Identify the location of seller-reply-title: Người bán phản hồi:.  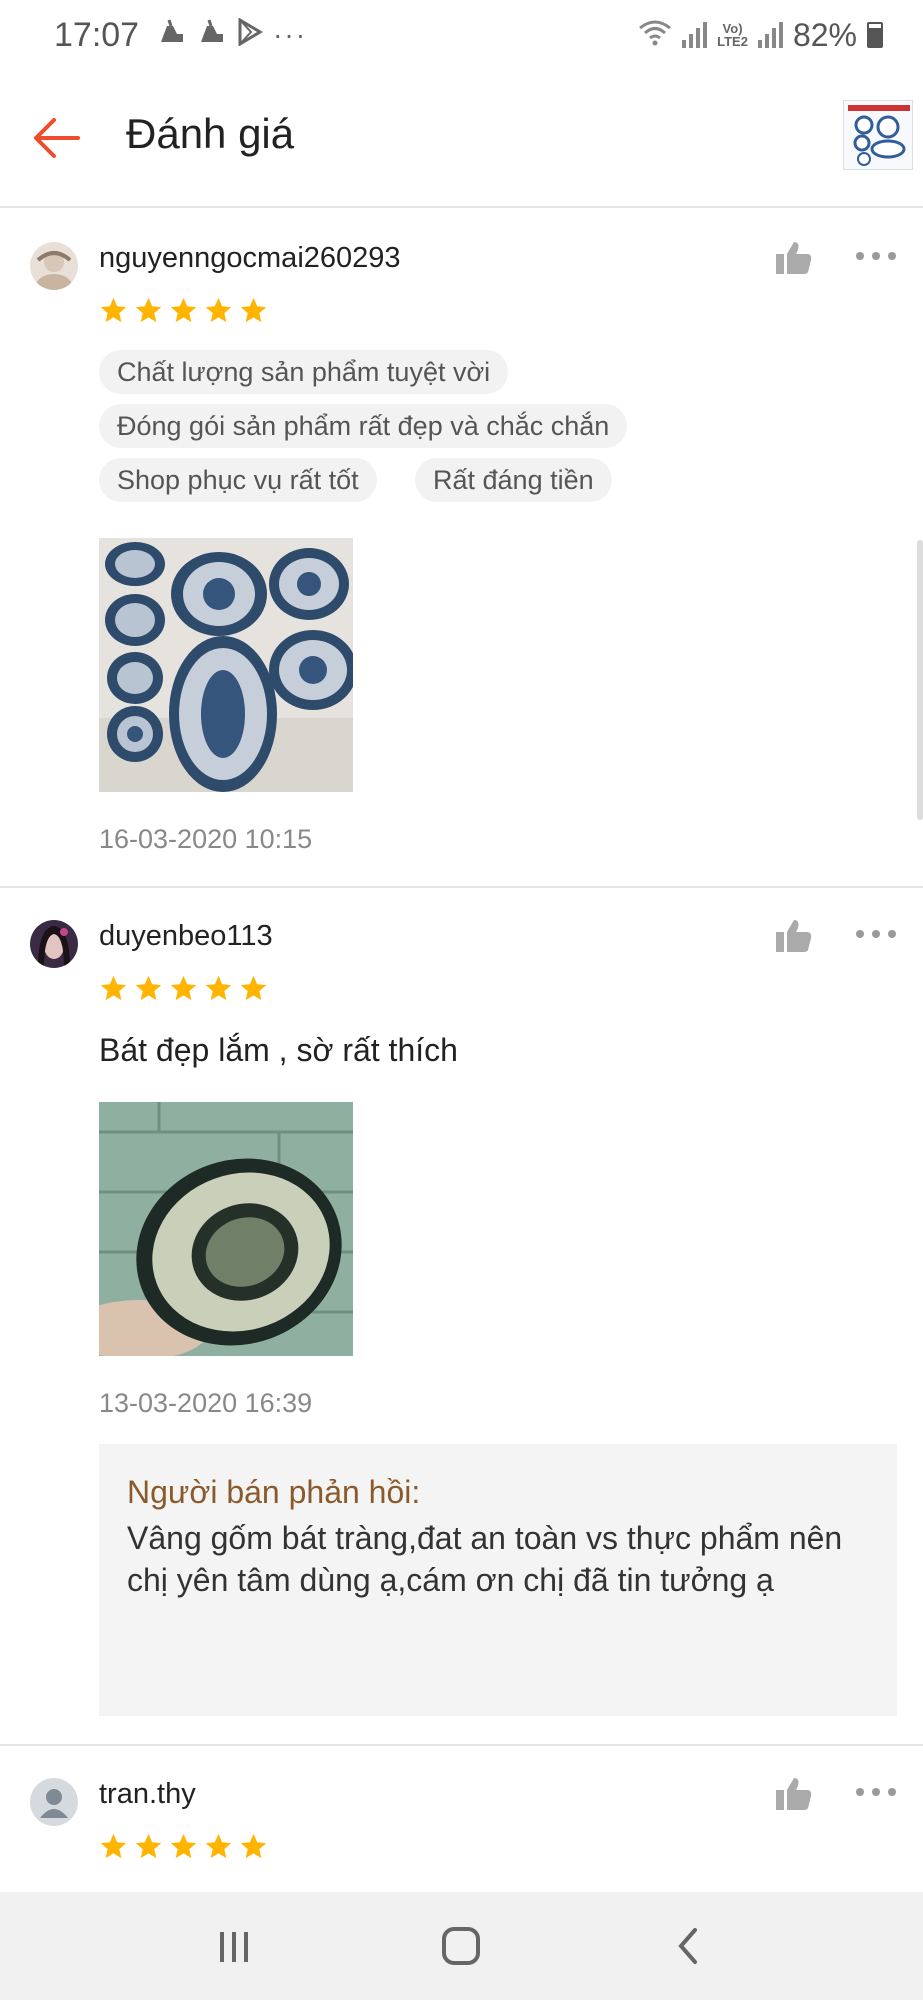
(274, 1492).